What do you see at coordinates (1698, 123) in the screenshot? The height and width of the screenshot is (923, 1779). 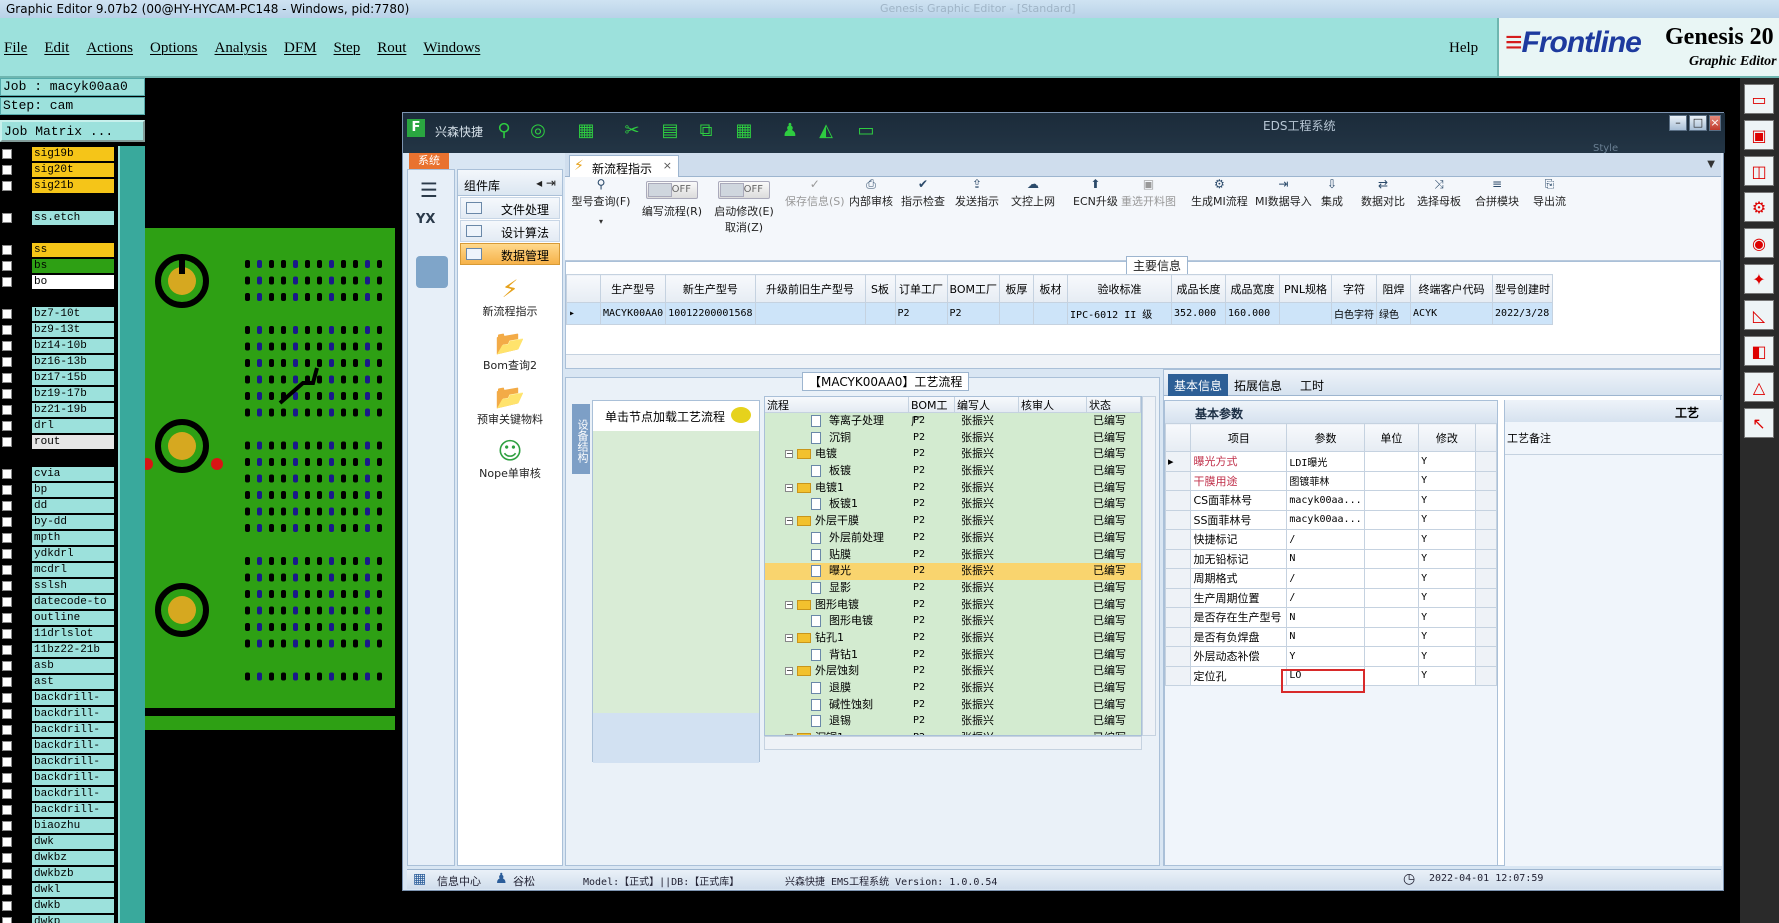 I see `maximize-button: □` at bounding box center [1698, 123].